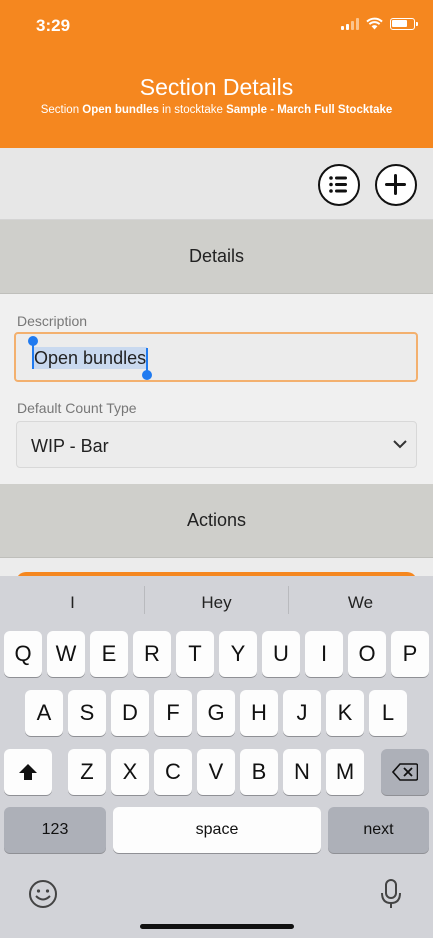 The image size is (433, 938). I want to click on shift-icon, so click(28, 772).